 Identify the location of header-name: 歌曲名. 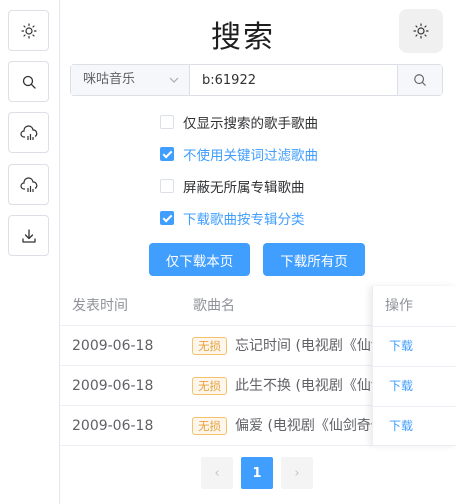
(214, 306).